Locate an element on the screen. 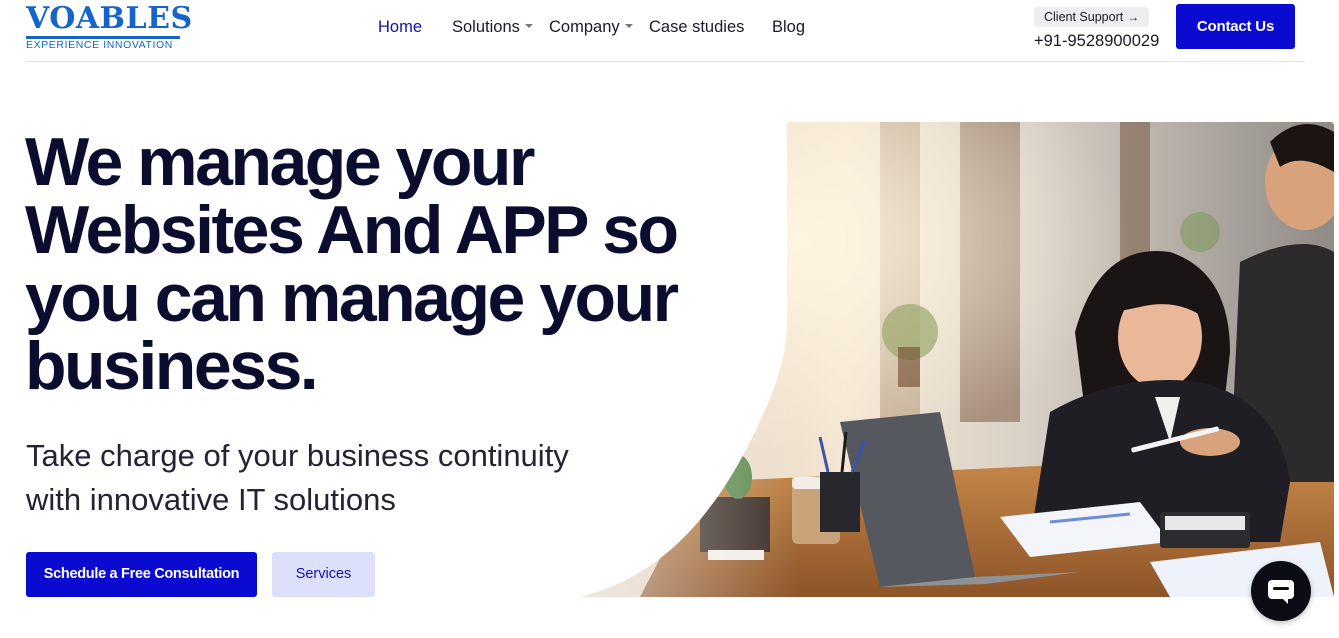  nav-case-studies-label: Case studies is located at coordinates (697, 27).